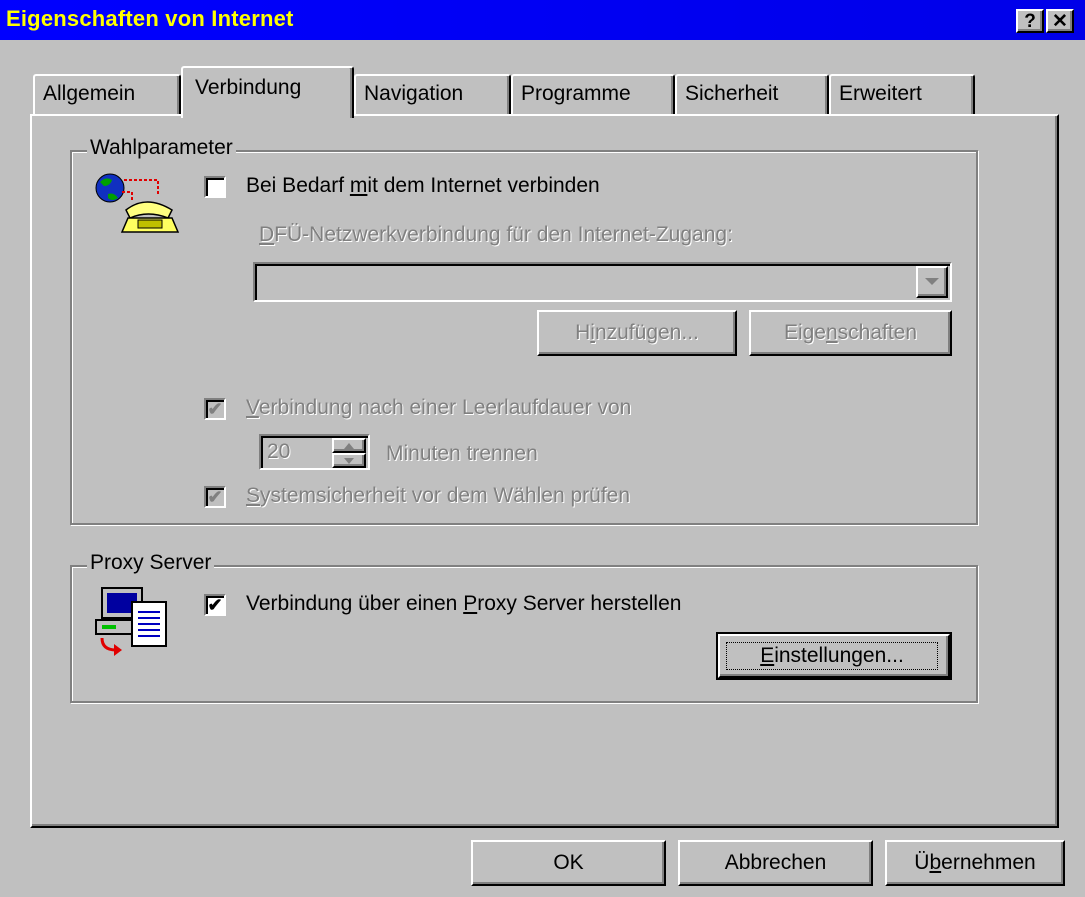  Describe the element at coordinates (314, 452) in the screenshot. I see `idle-minutes-spinner: 20` at that location.